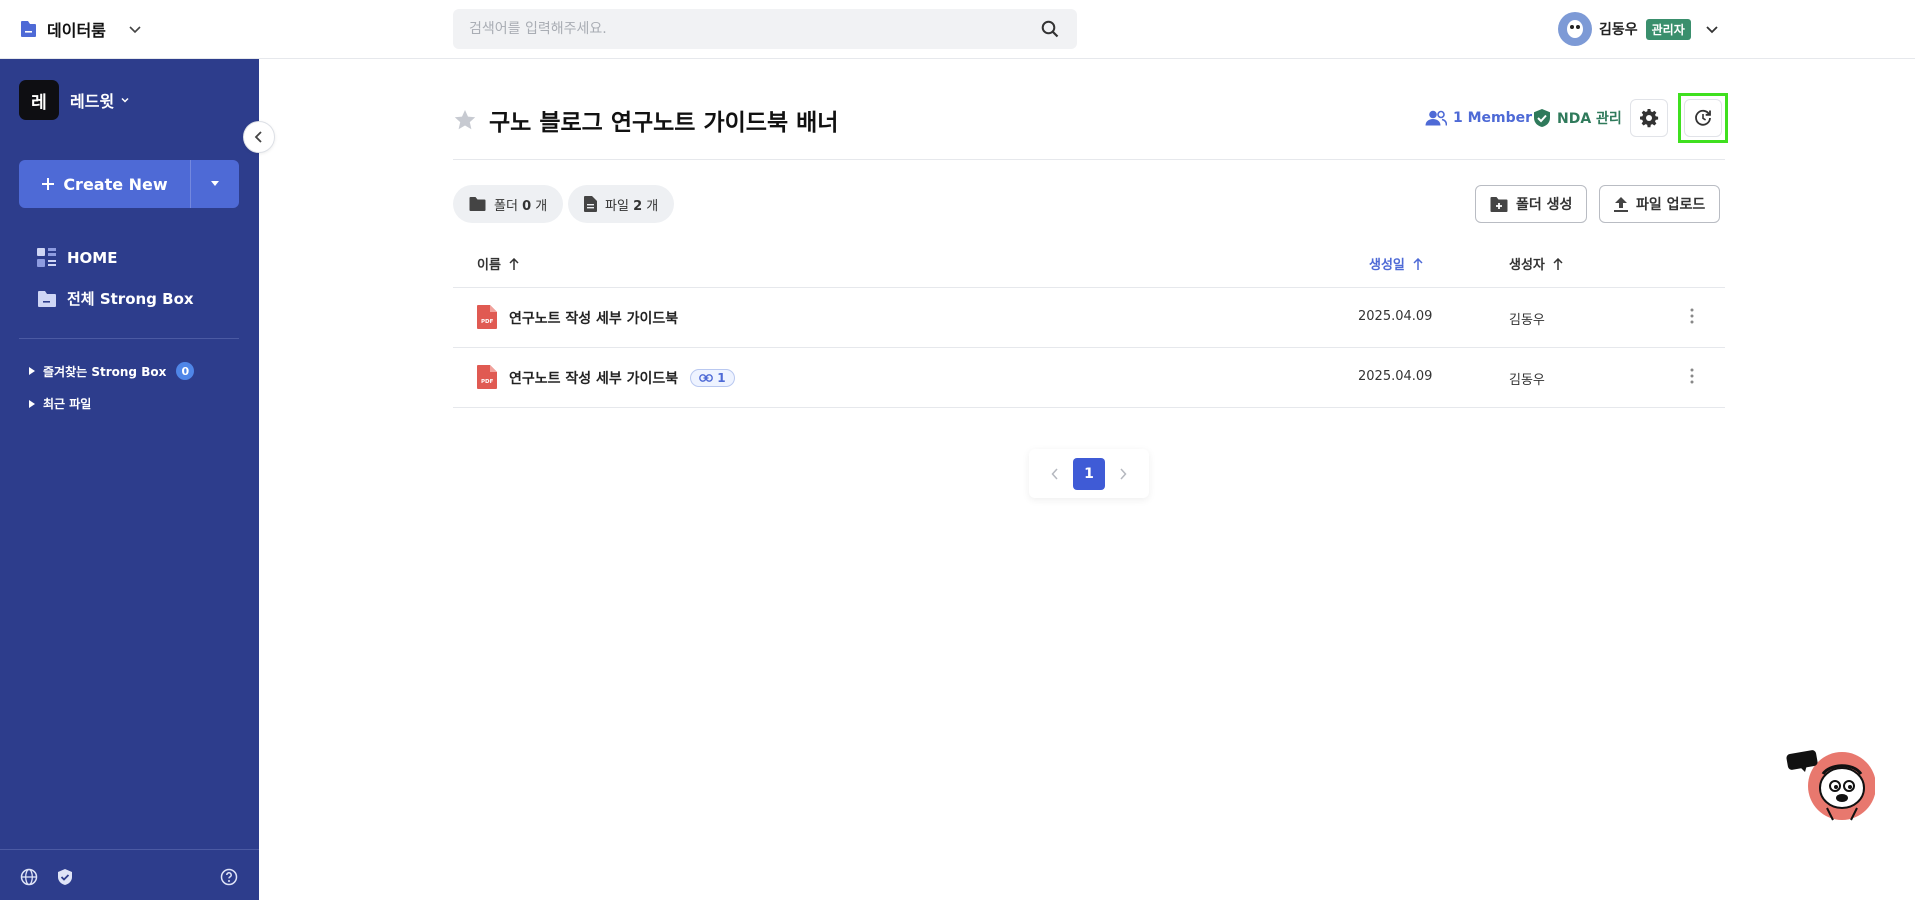 This screenshot has height=900, width=1915. I want to click on create-folder-button: 폴더 생성, so click(1531, 204).